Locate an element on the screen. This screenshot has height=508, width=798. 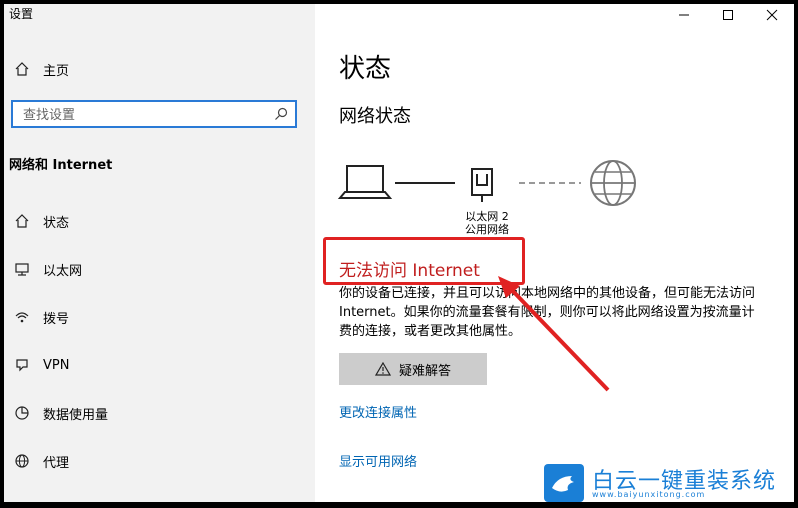
brand-url: www.baiyunxitong.com is located at coordinates (649, 494).